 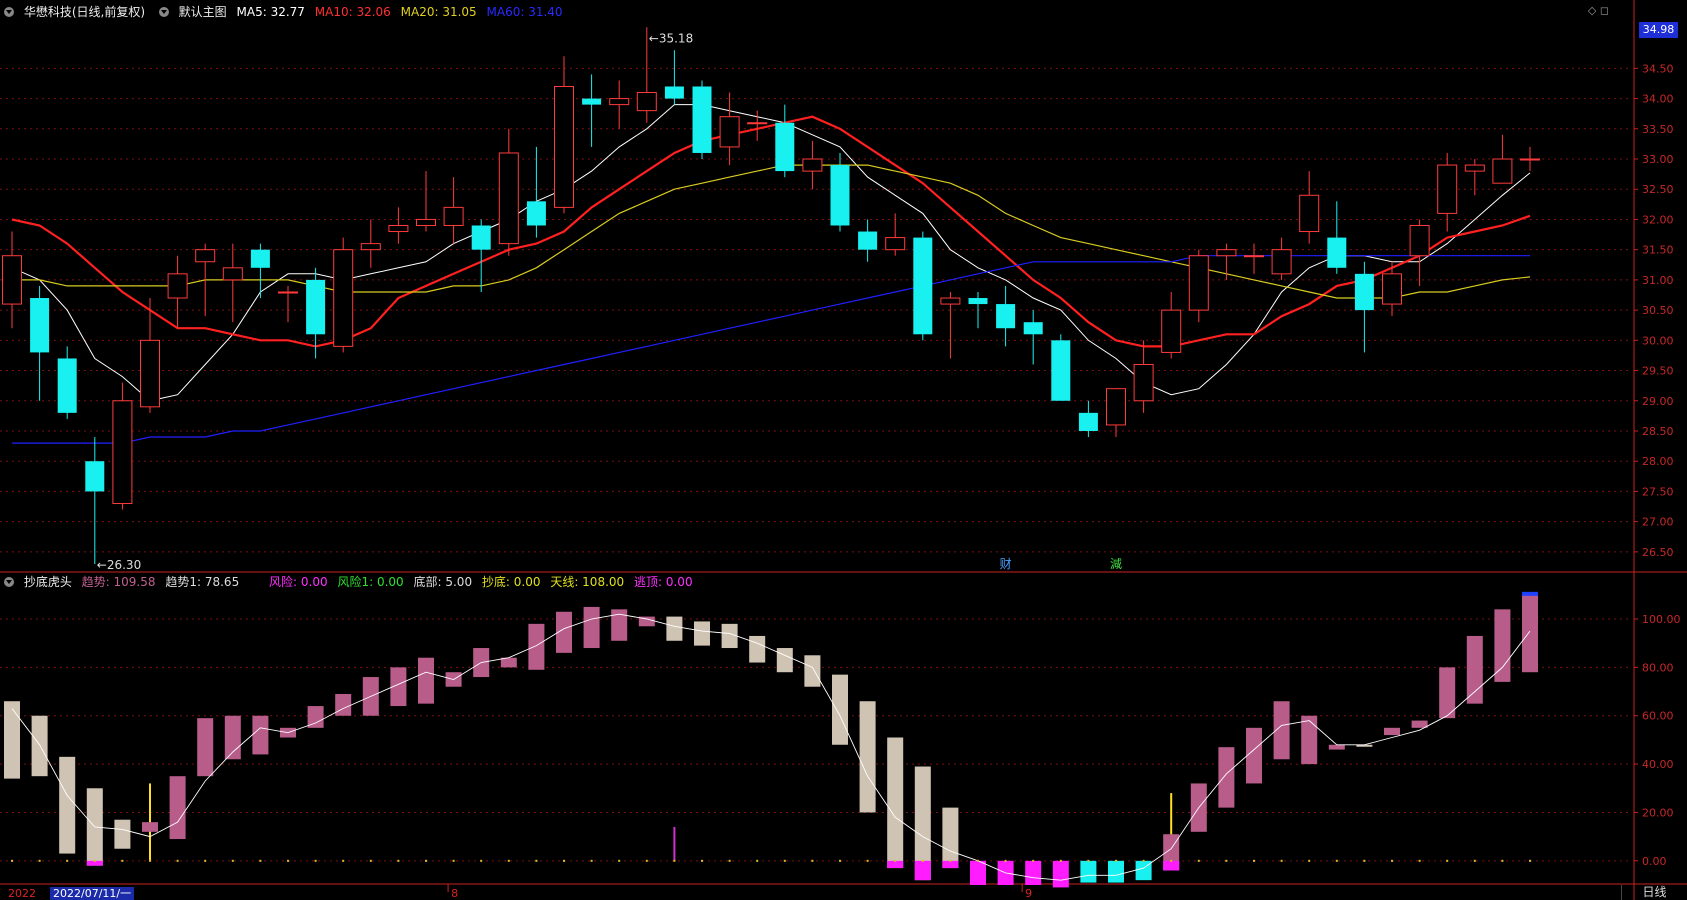 What do you see at coordinates (1658, 371) in the screenshot?
I see `main-tick-label: 29.50` at bounding box center [1658, 371].